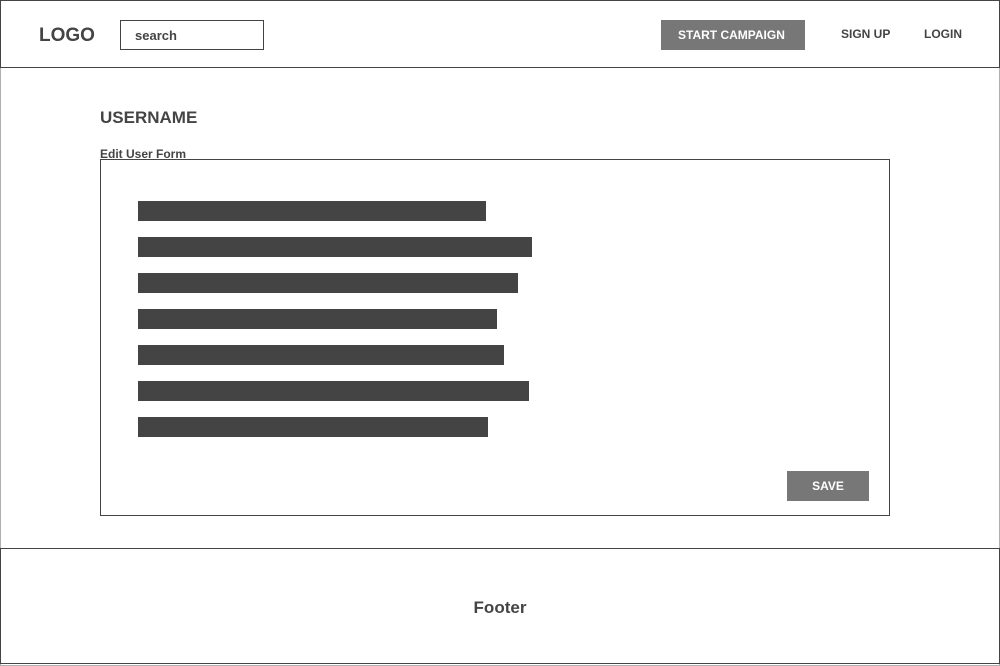 Image resolution: width=1000 pixels, height=666 pixels. I want to click on sign-up-link: SIGN UP, so click(865, 34).